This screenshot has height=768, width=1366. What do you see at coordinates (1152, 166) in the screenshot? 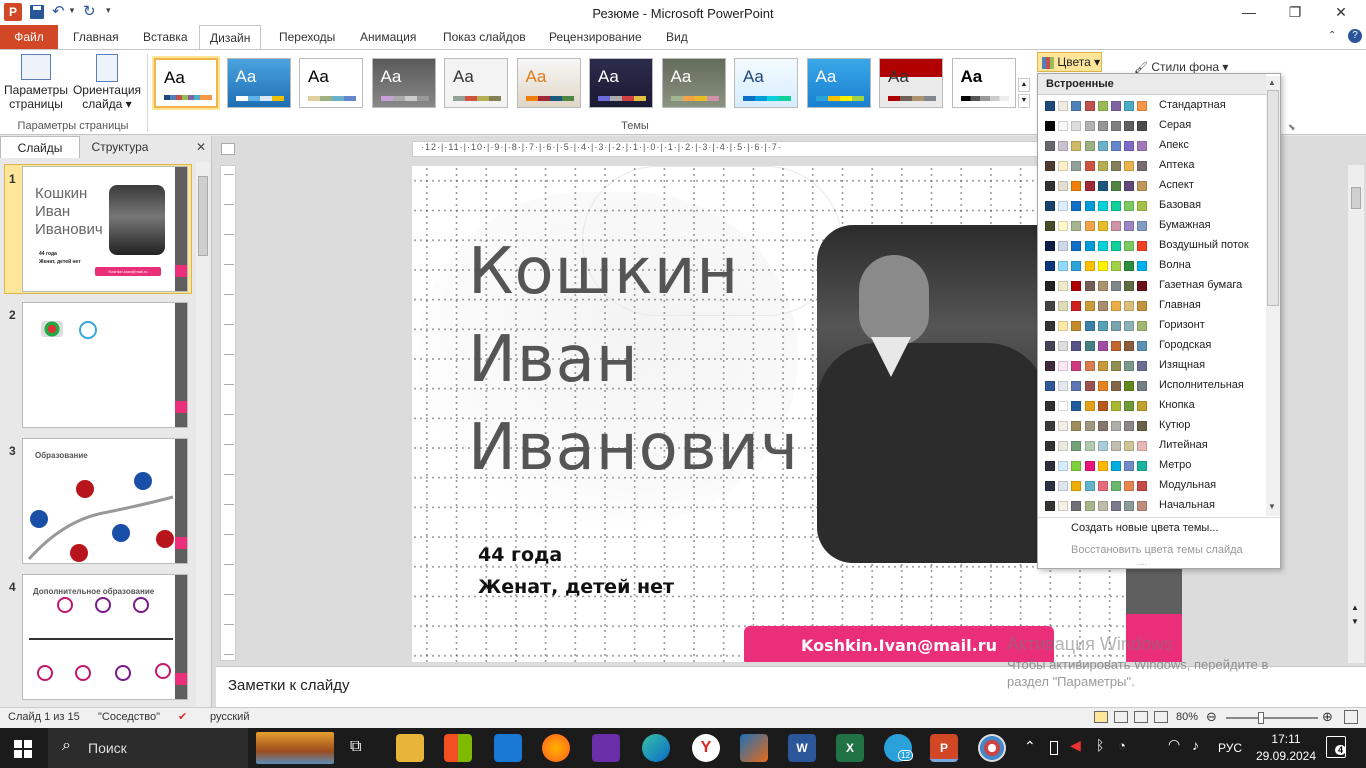
I see `color-scheme-item: Аптека` at bounding box center [1152, 166].